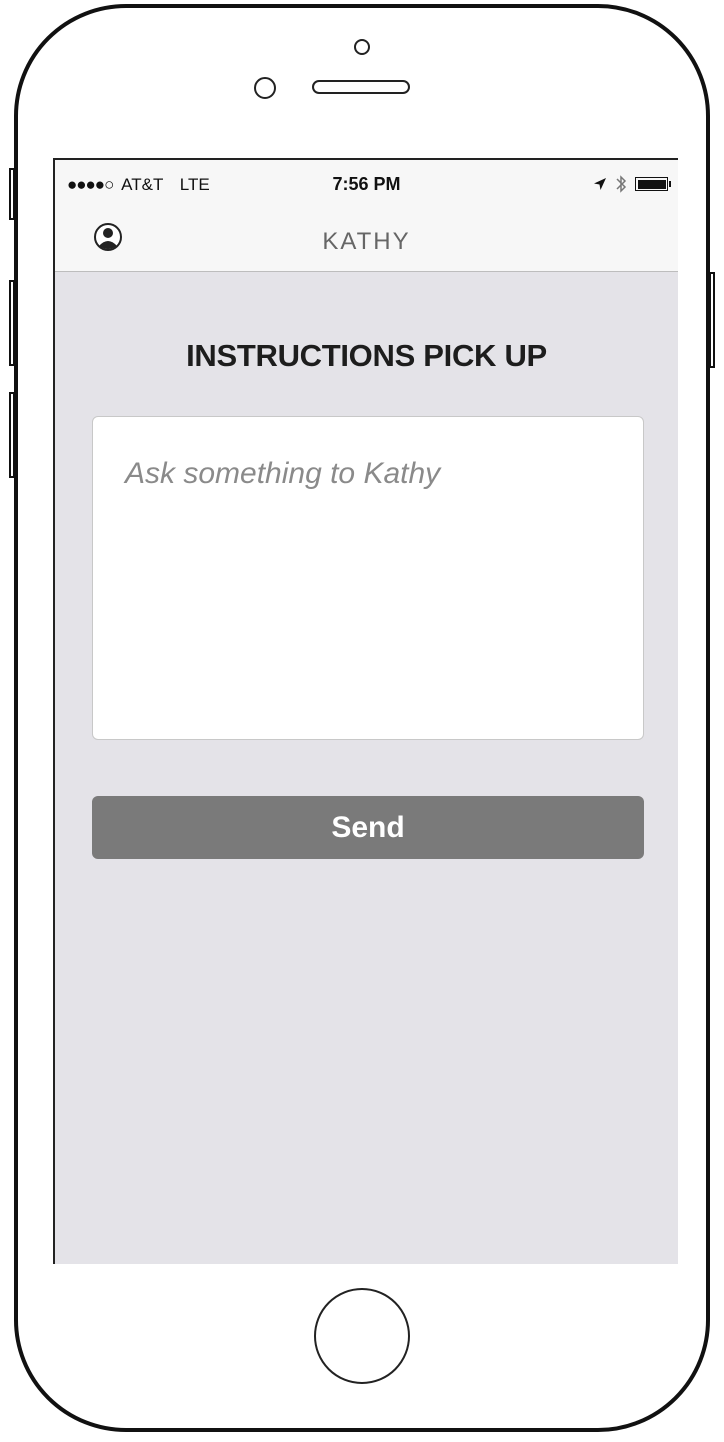 The width and height of the screenshot is (724, 1442). I want to click on send-button: Send, so click(368, 827).